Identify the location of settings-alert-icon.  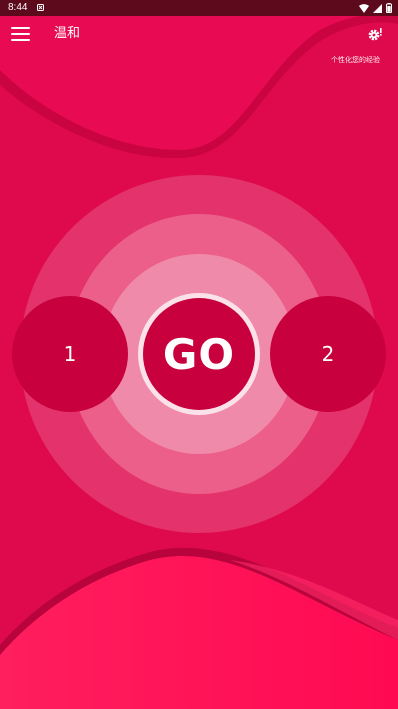
(375, 34).